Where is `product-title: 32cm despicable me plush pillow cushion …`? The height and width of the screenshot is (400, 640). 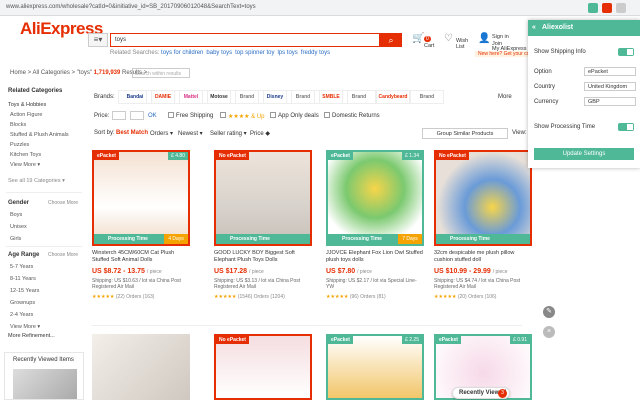
product-title: 32cm despicable me plush pillow cushion … is located at coordinates (483, 257).